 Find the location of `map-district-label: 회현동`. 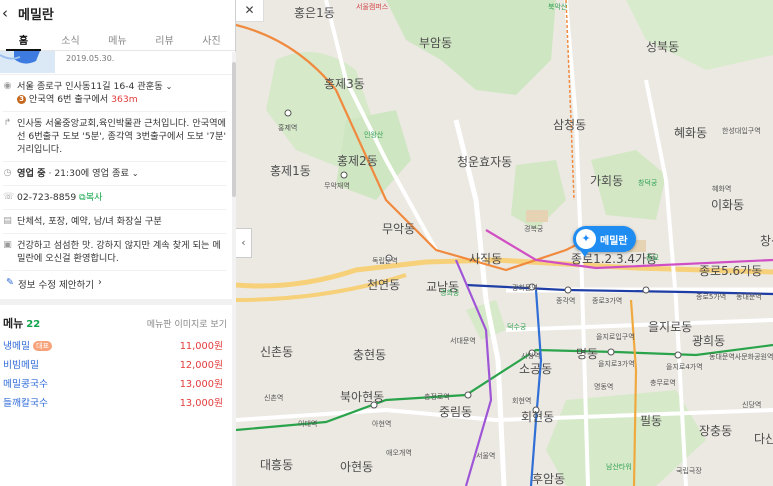

map-district-label: 회현동 is located at coordinates (538, 417).